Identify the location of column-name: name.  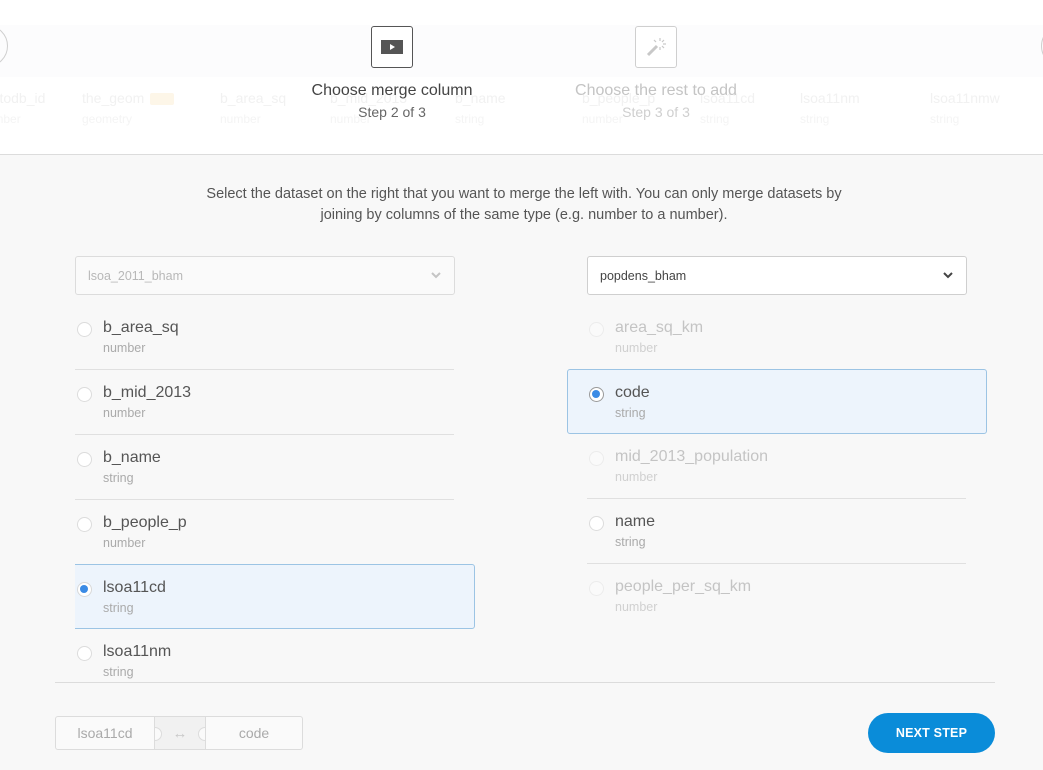
(635, 521).